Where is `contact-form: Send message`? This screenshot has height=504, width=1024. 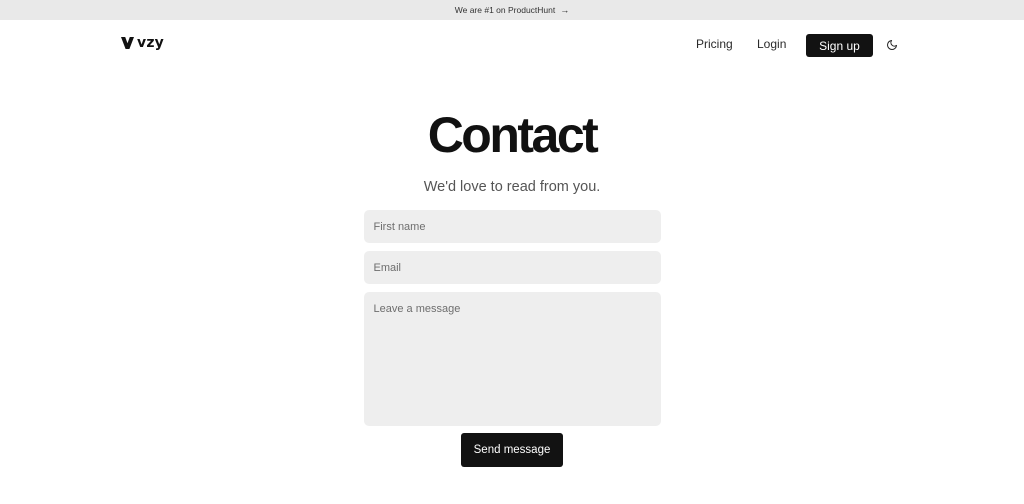
contact-form: Send message is located at coordinates (512, 338).